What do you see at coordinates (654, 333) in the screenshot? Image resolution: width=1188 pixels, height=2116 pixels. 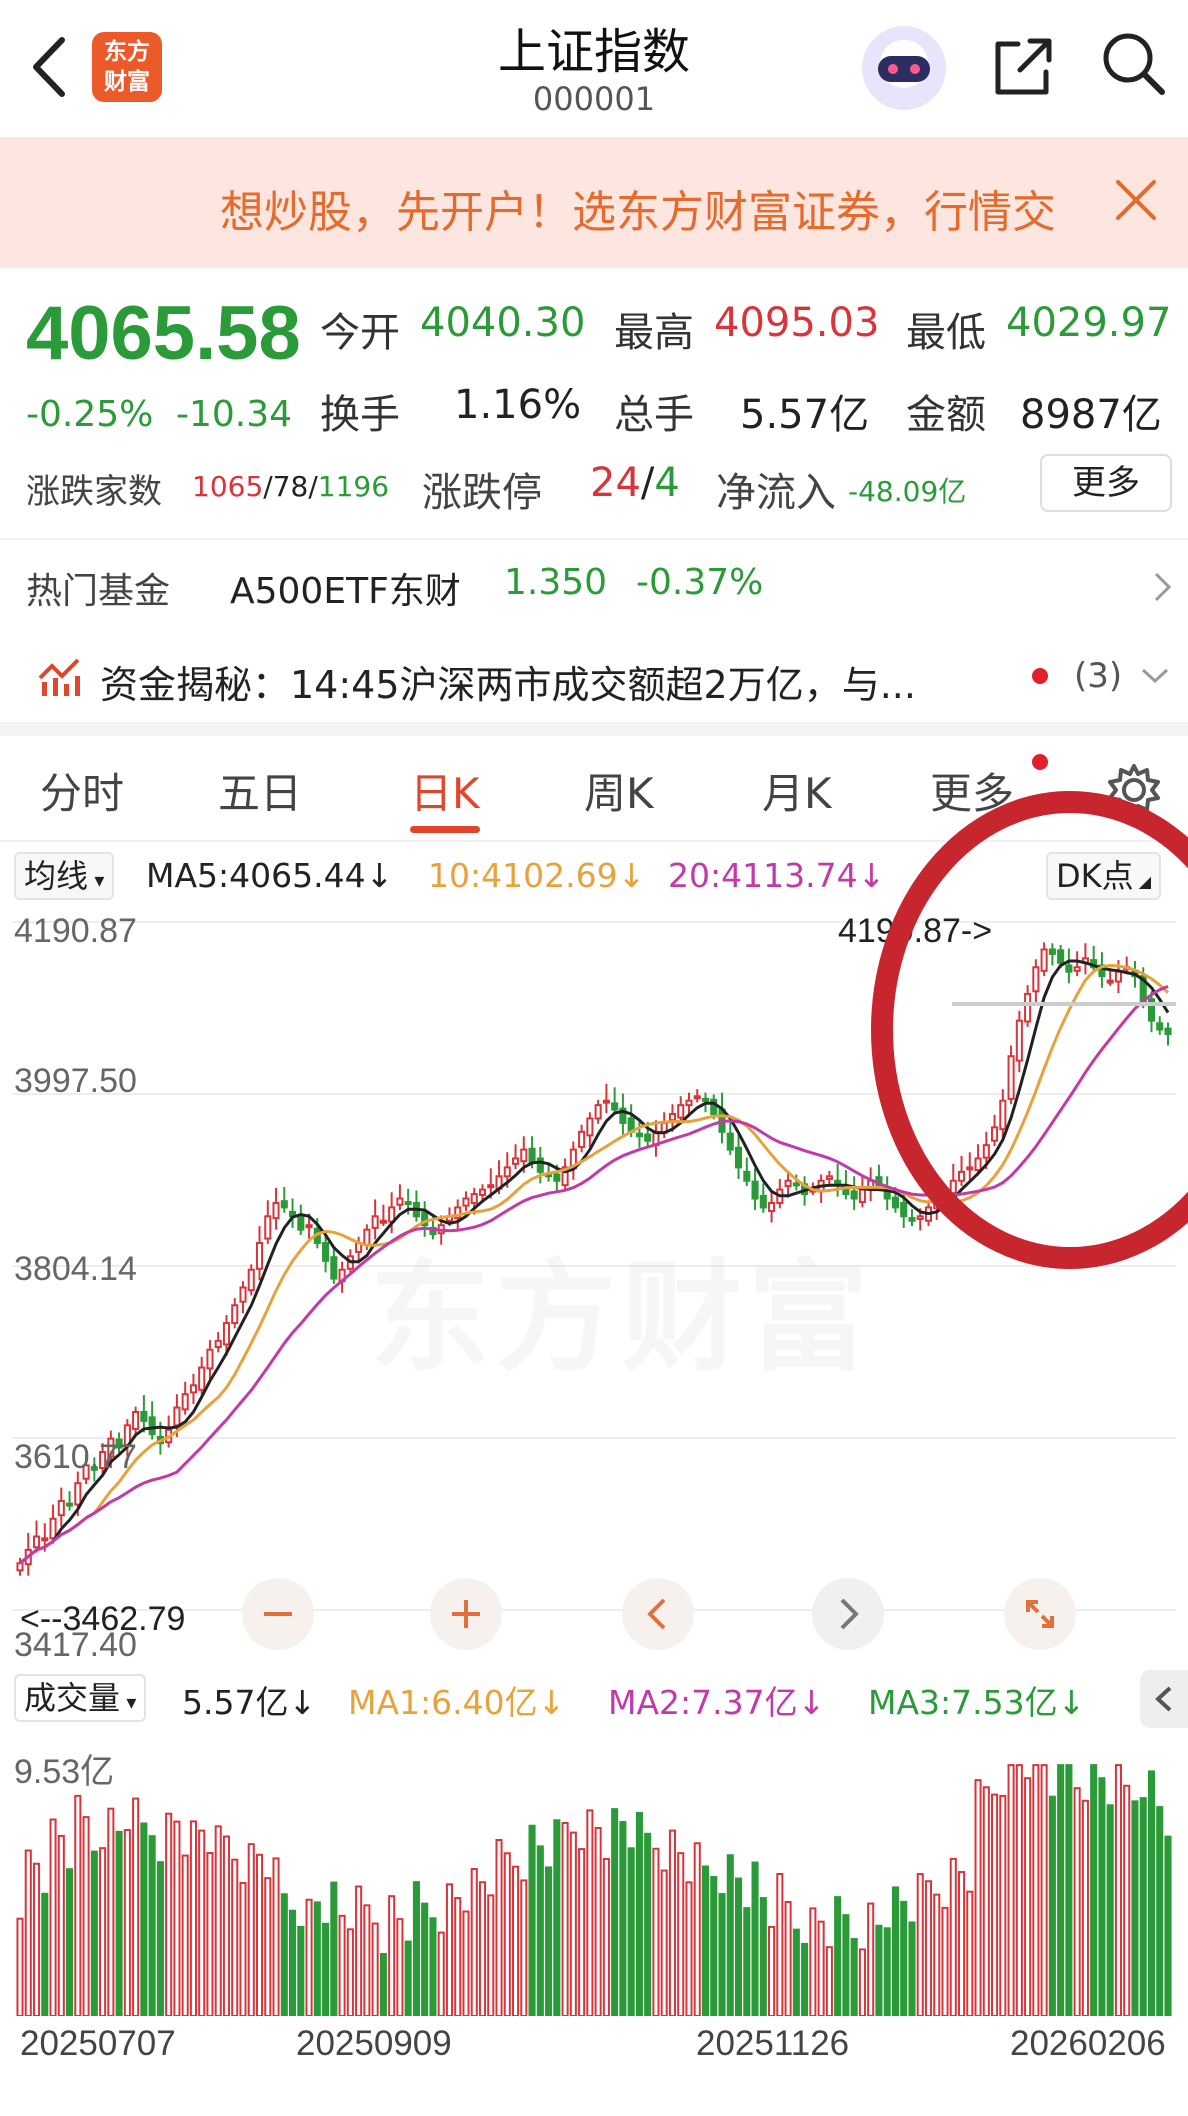 I see `high-label: 最高` at bounding box center [654, 333].